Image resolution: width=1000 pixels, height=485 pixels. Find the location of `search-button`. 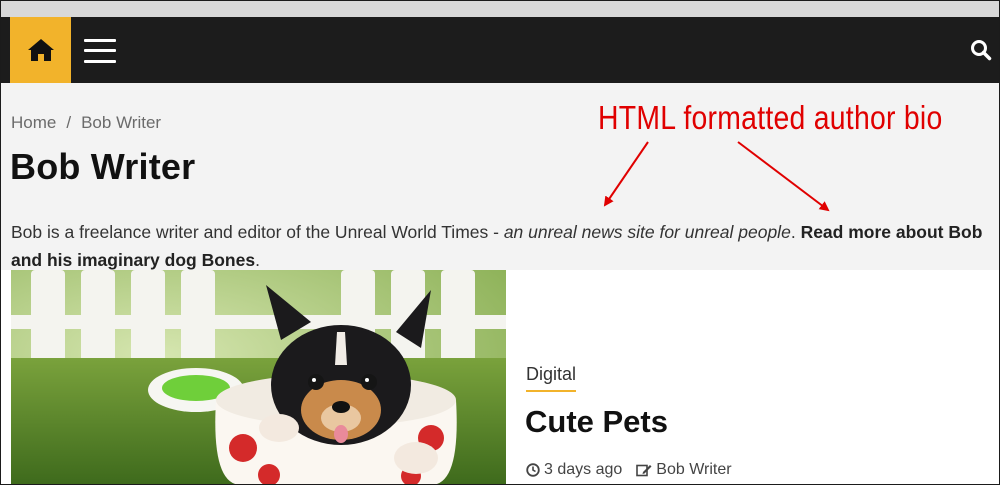

search-button is located at coordinates (981, 50).